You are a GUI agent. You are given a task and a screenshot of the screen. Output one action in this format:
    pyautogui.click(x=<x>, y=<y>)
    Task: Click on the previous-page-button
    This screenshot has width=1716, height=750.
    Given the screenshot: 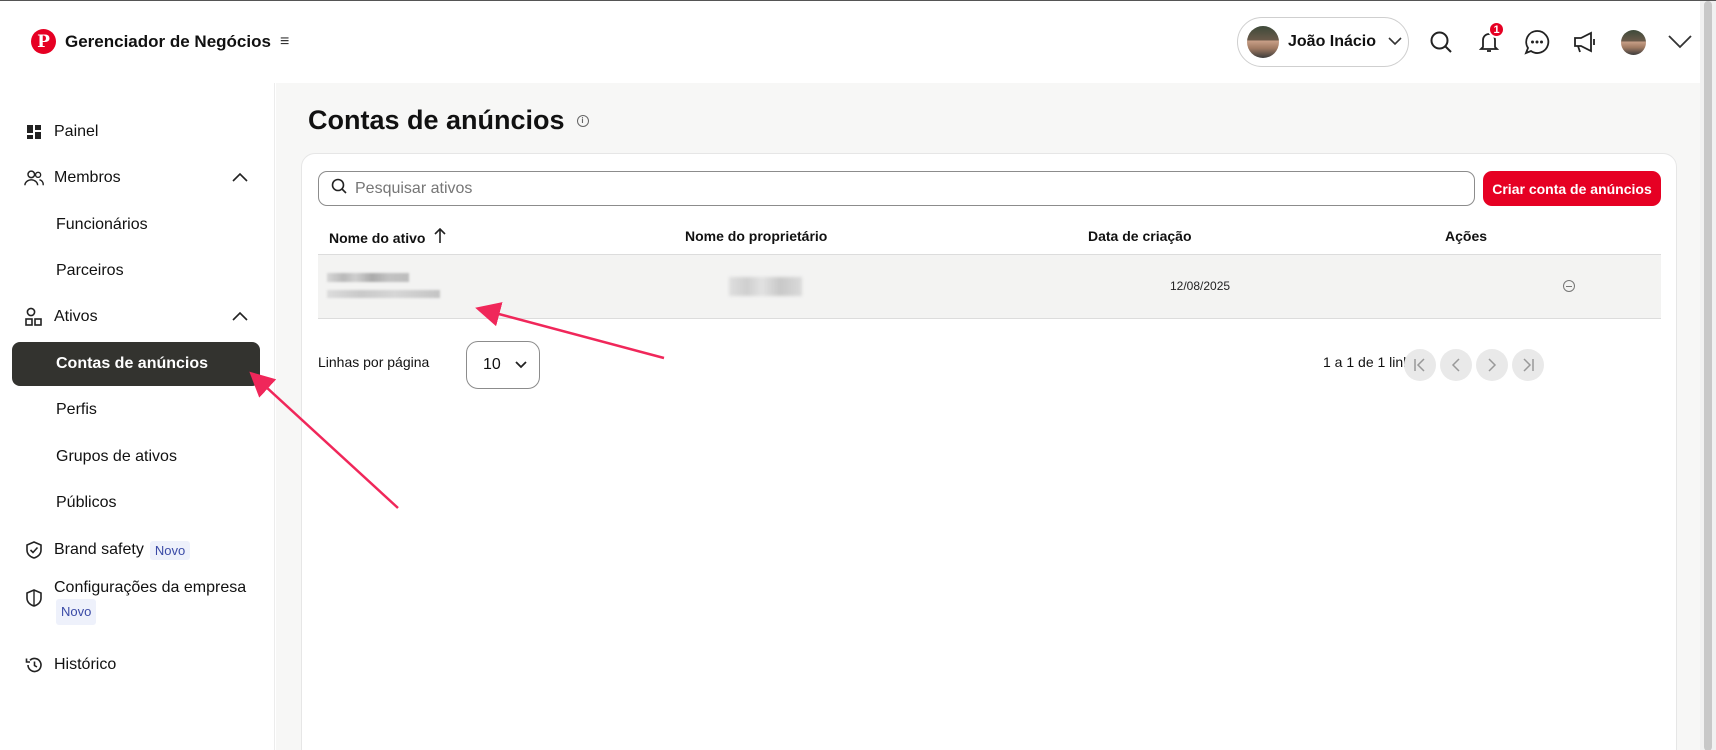 What is the action you would take?
    pyautogui.click(x=1456, y=365)
    